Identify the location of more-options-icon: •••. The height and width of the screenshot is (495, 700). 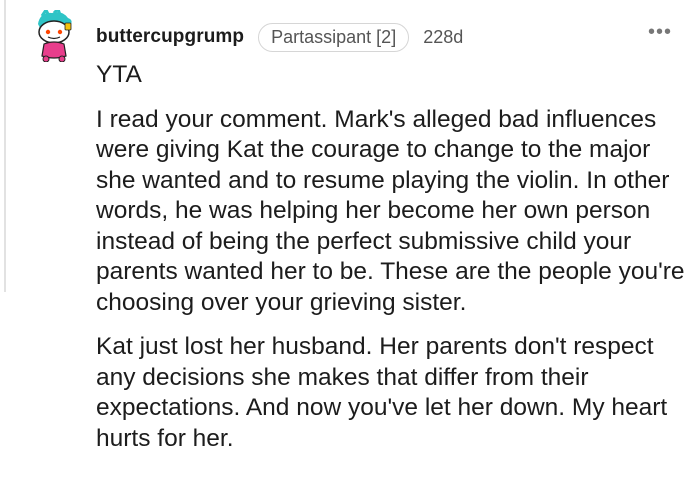
(660, 32).